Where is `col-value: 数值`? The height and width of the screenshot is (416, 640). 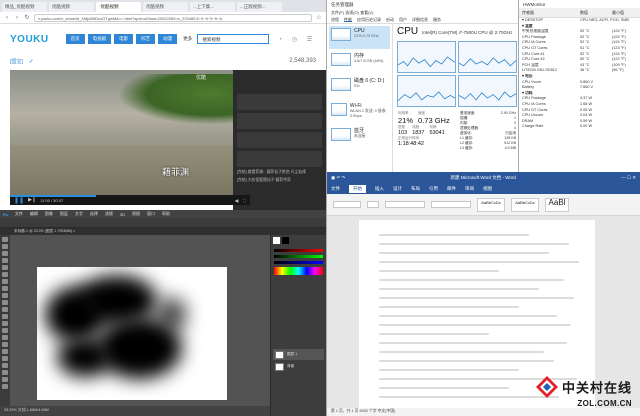
col-value: 数值 is located at coordinates (596, 13).